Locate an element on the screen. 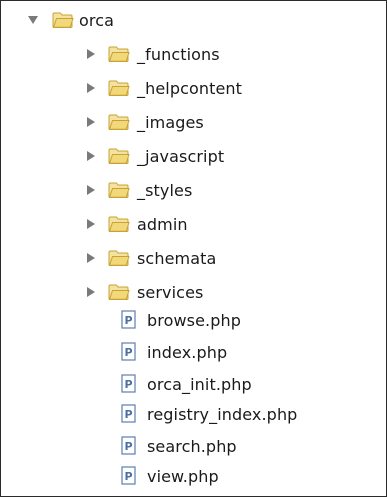  tree-file-registry-index: P registry_index.php is located at coordinates (193, 414).